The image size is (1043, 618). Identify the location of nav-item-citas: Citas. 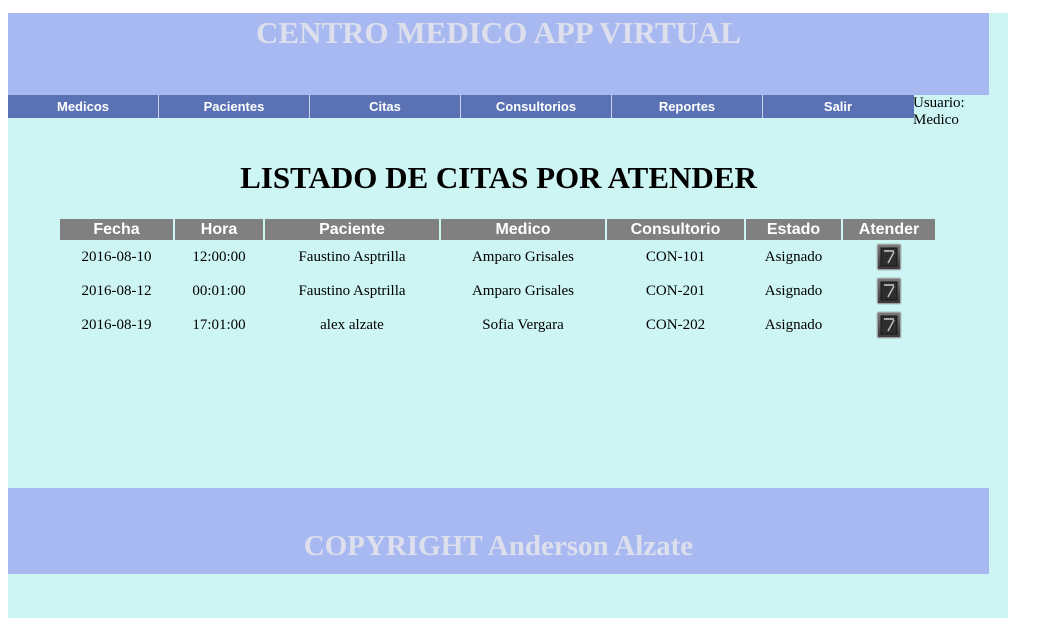
(385, 106).